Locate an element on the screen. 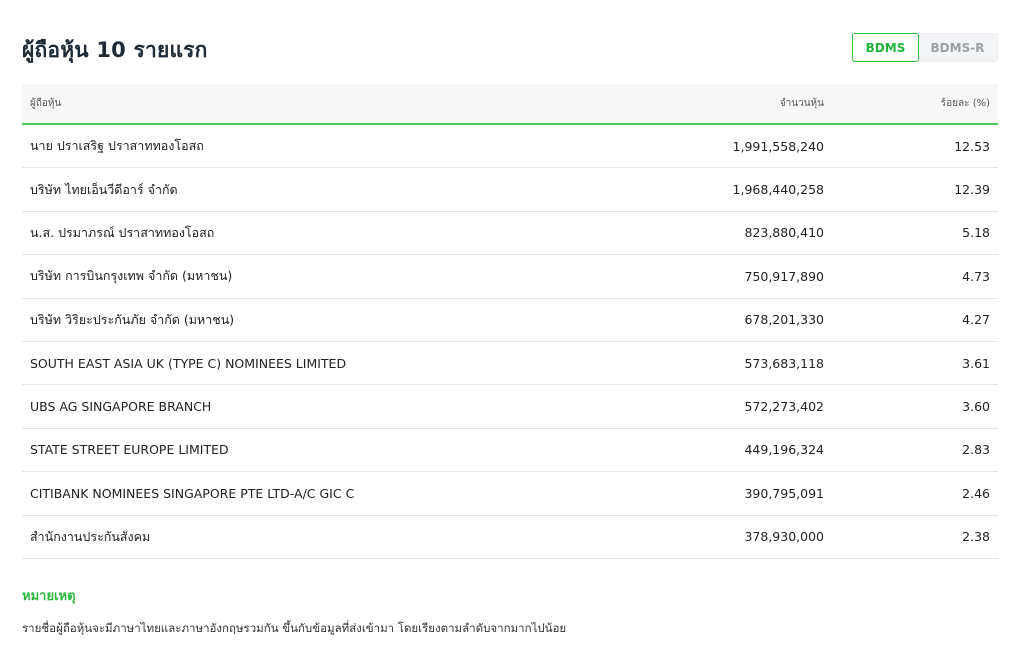 The height and width of the screenshot is (649, 1024). shareholder-shares: 378,930,000 is located at coordinates (784, 537).